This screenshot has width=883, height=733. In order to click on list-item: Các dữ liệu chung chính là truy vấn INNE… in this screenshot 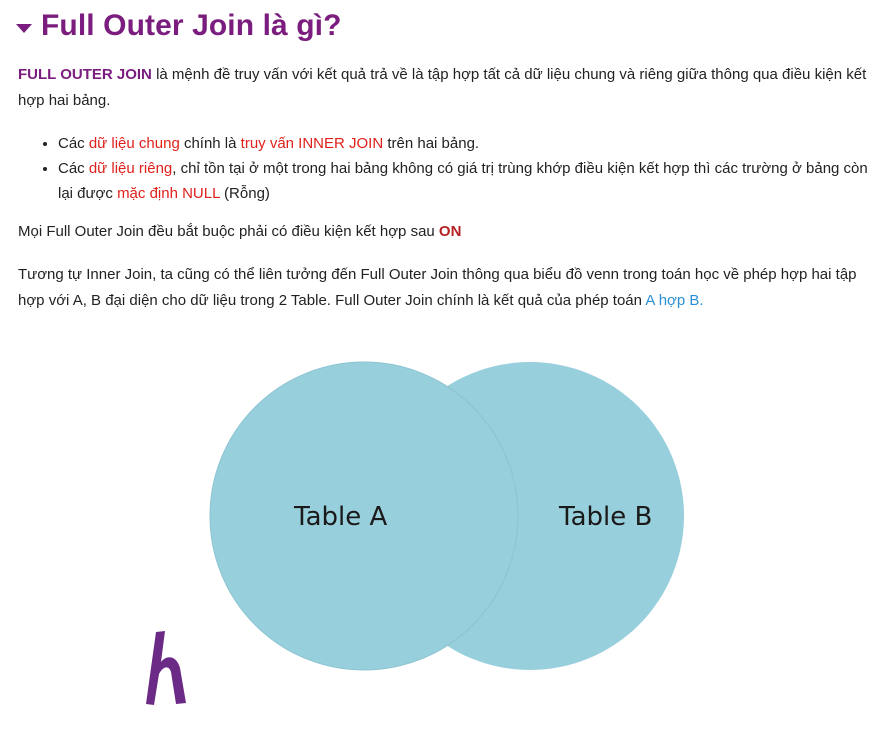, I will do `click(463, 143)`.